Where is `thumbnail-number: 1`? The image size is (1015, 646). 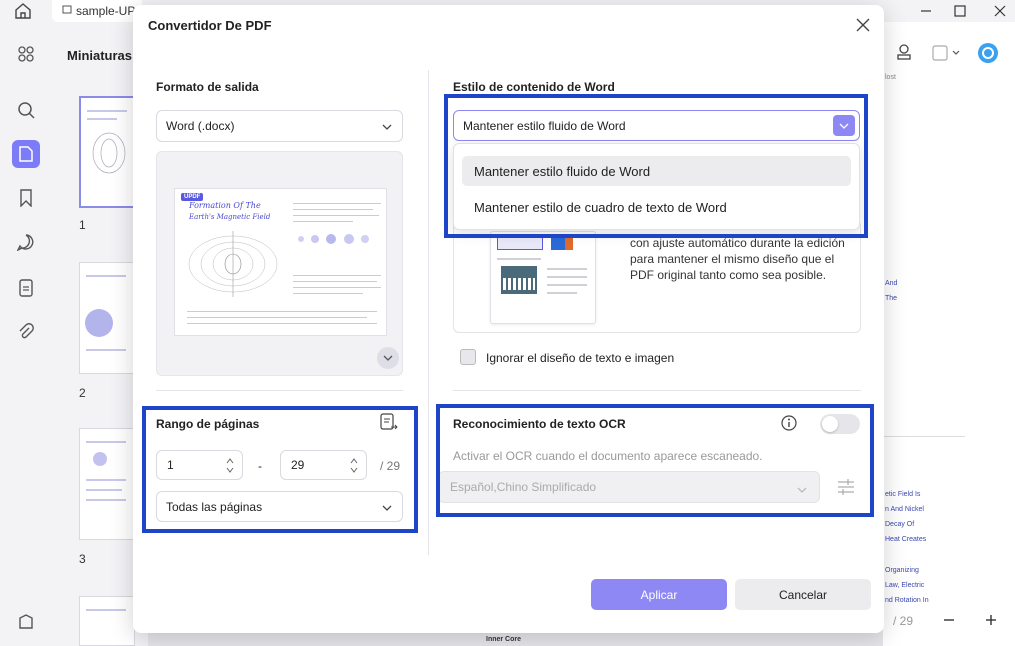 thumbnail-number: 1 is located at coordinates (82, 225).